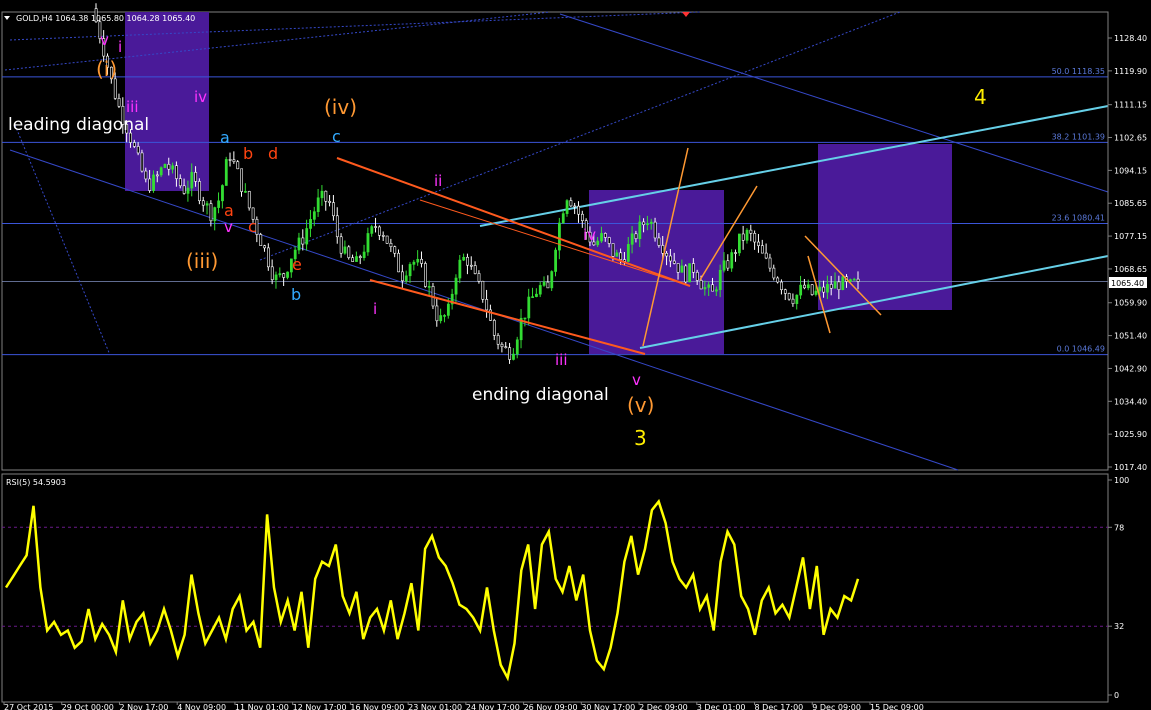 The image size is (1151, 710). Describe the element at coordinates (143, 706) in the screenshot. I see `time-tick-label: 2 Nov 17:00` at that location.